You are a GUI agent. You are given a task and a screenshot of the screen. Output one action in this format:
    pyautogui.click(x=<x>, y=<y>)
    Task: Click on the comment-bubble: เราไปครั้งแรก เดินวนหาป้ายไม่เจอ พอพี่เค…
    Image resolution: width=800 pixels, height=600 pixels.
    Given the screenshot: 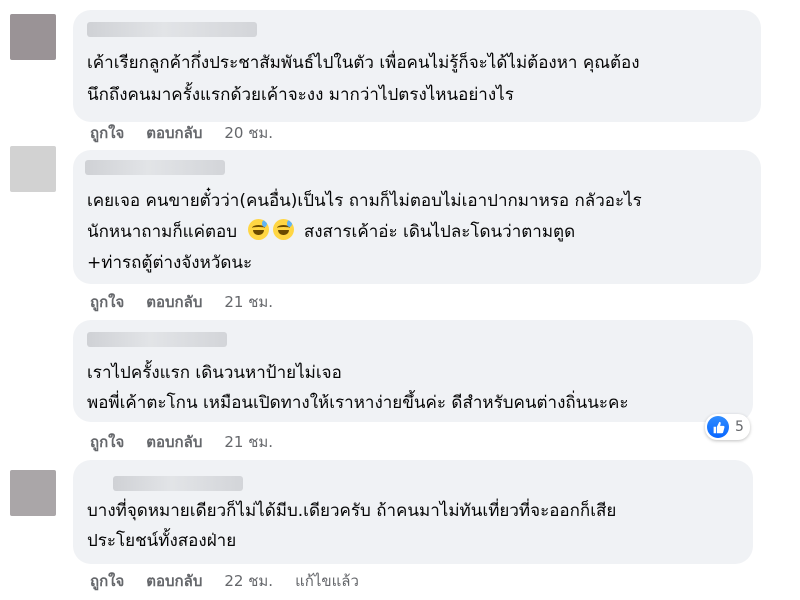 What is the action you would take?
    pyautogui.click(x=413, y=371)
    